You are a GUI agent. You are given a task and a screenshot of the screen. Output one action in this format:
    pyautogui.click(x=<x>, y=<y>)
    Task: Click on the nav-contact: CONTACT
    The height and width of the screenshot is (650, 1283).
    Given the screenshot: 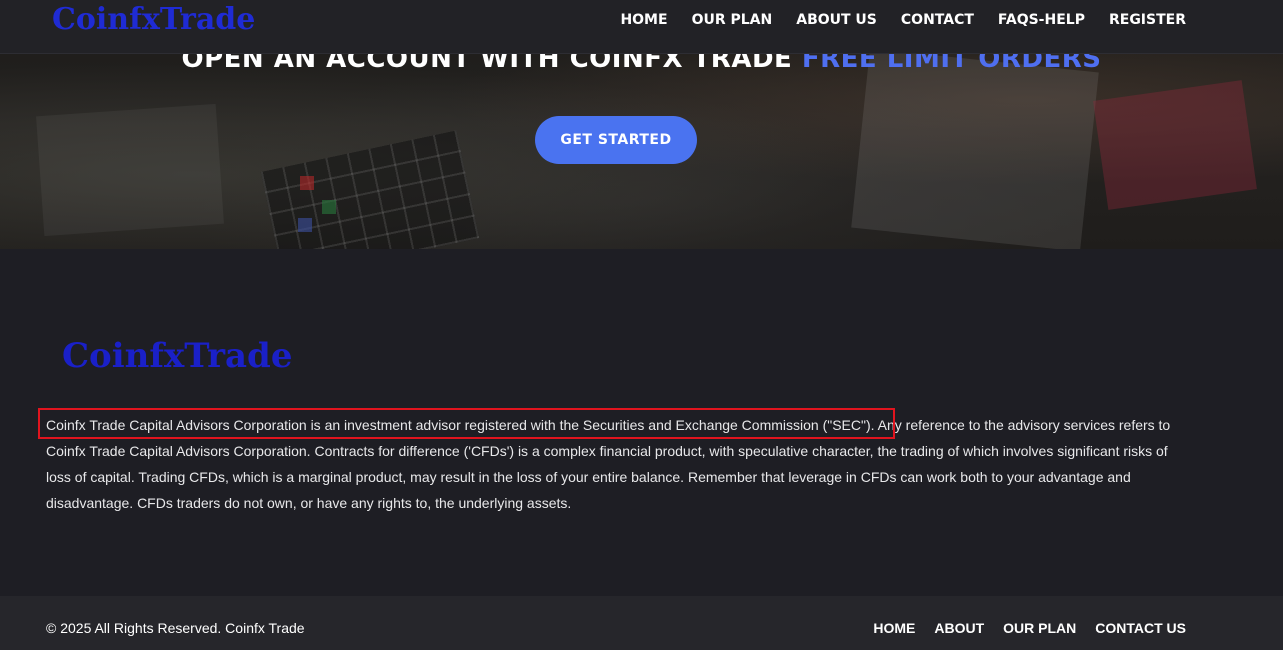 What is the action you would take?
    pyautogui.click(x=937, y=20)
    